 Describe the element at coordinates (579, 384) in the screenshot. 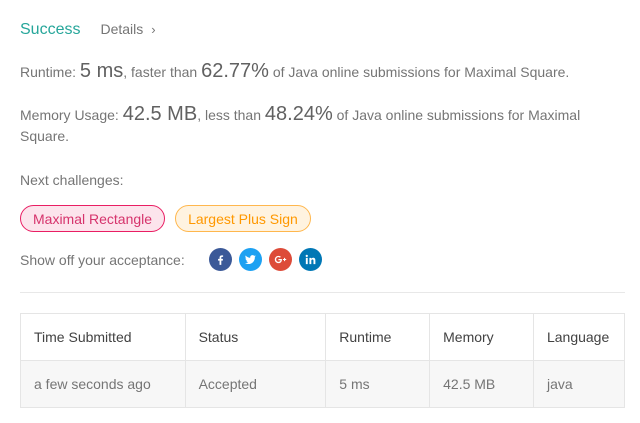

I see `cell-language: java` at that location.